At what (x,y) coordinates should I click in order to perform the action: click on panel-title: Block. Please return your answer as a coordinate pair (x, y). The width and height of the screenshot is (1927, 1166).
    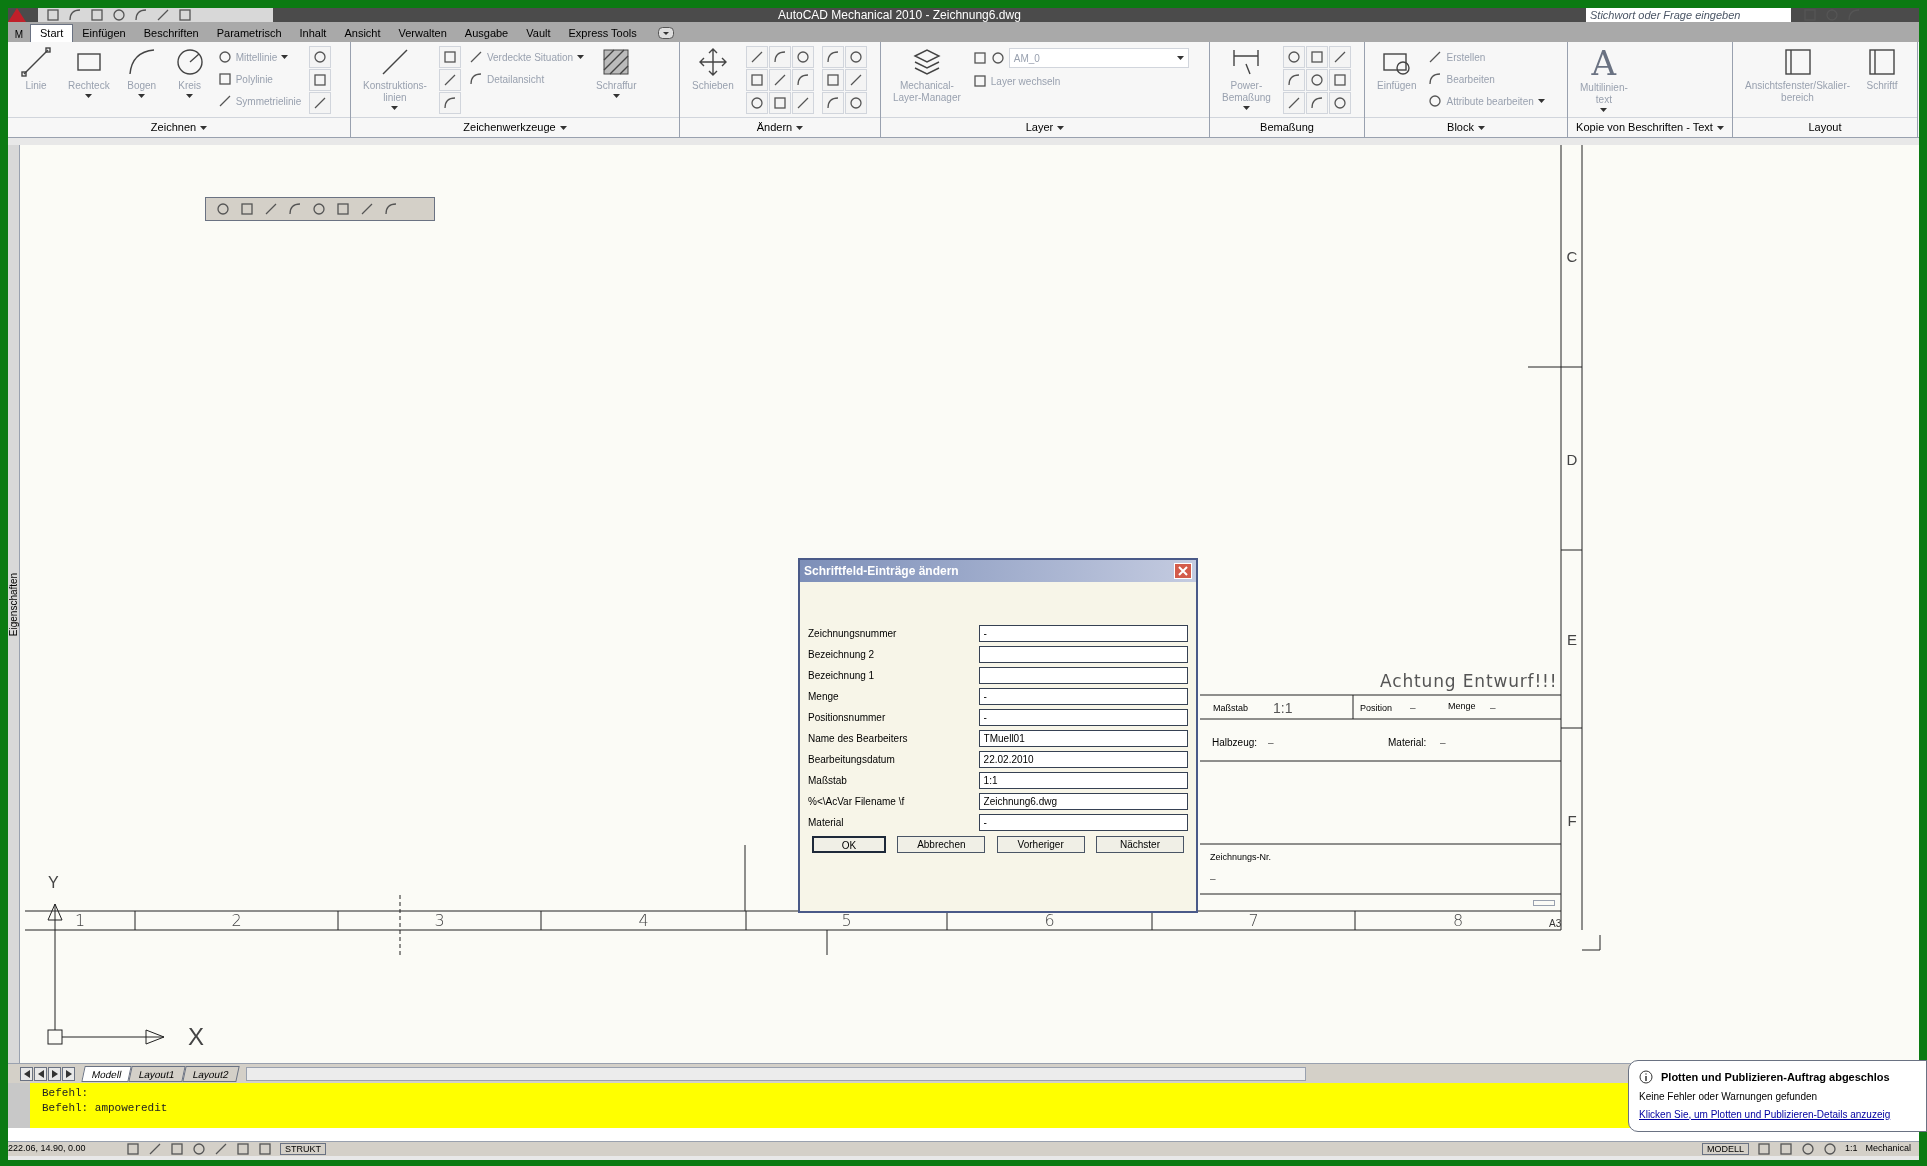
    Looking at the image, I should click on (1466, 127).